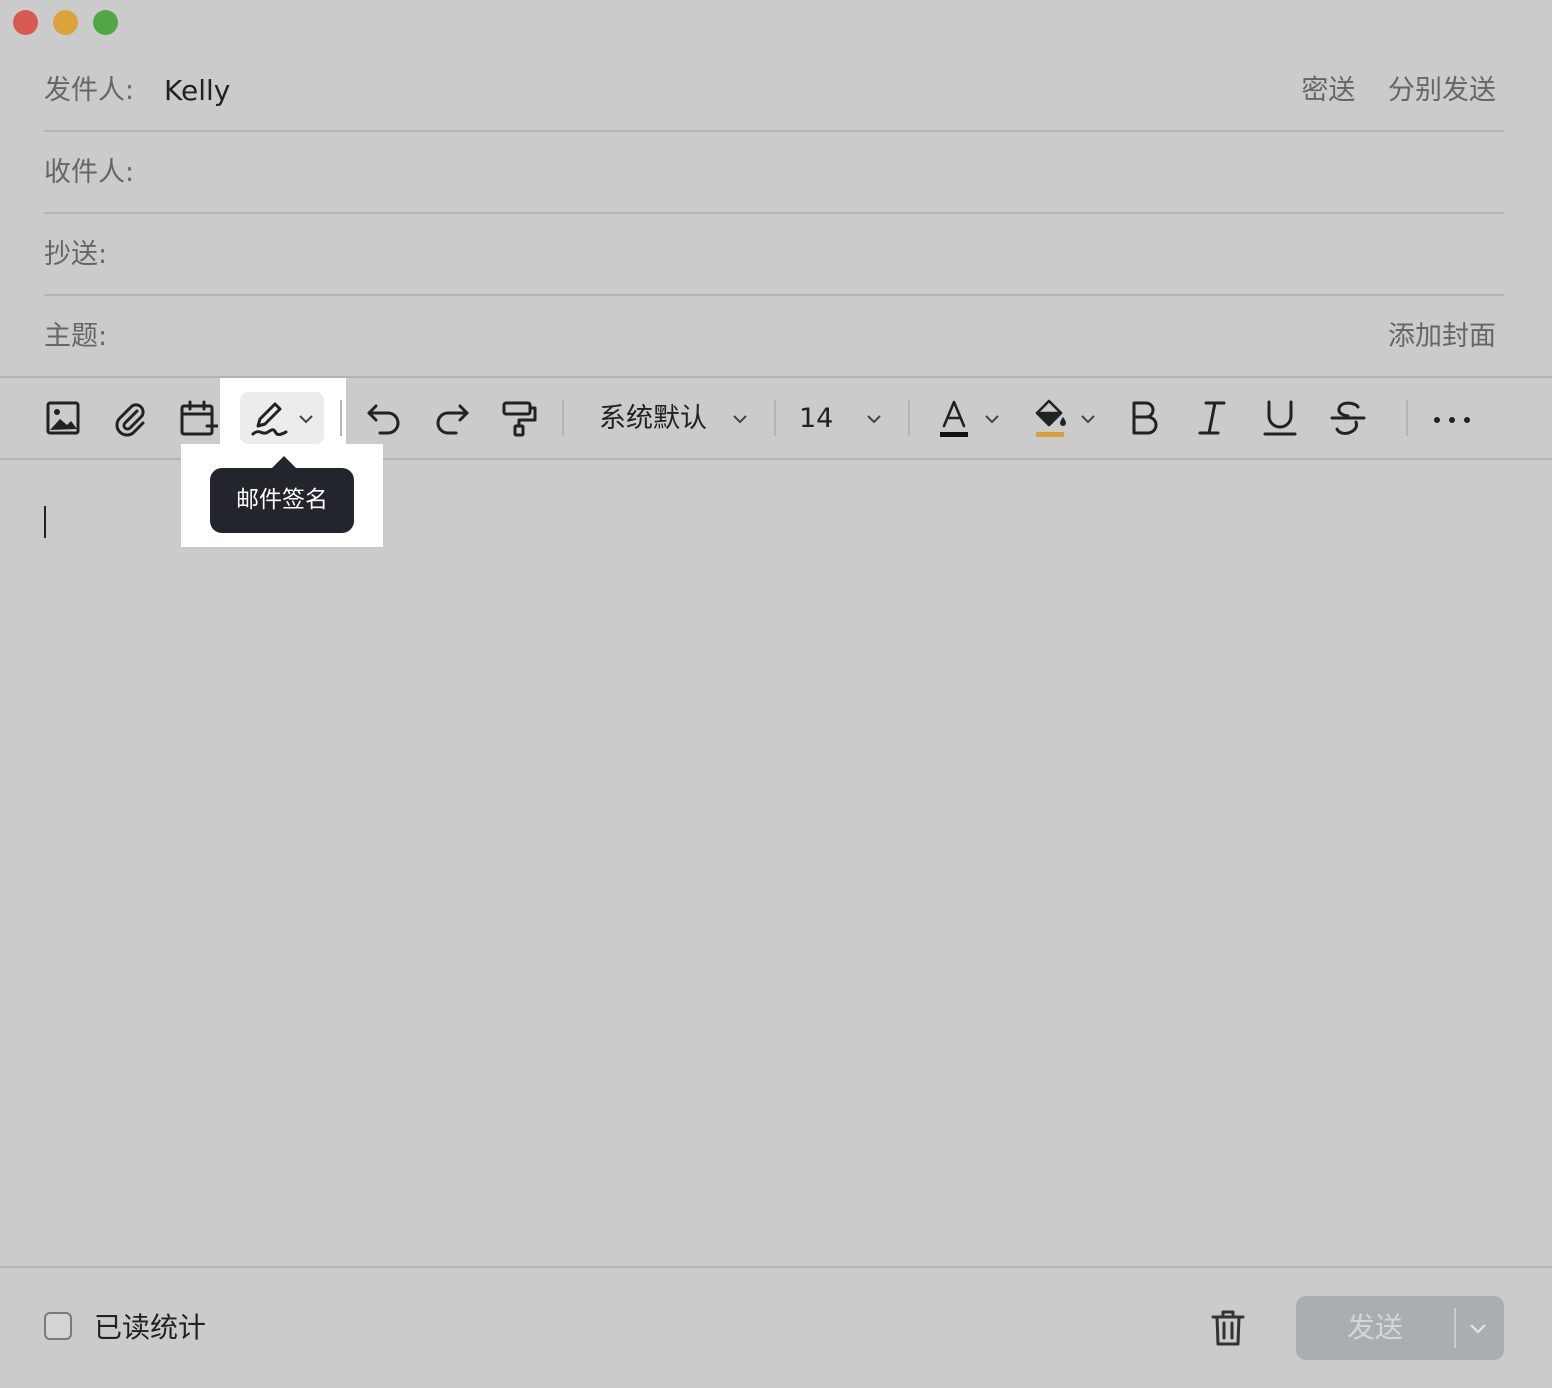 This screenshot has height=1388, width=1552. Describe the element at coordinates (1348, 418) in the screenshot. I see `strikethrough-icon` at that location.